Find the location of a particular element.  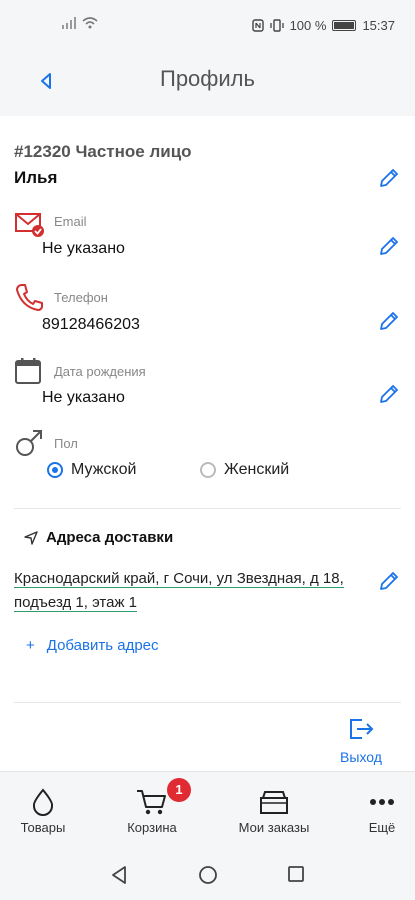

edit-phone-button is located at coordinates (389, 321).